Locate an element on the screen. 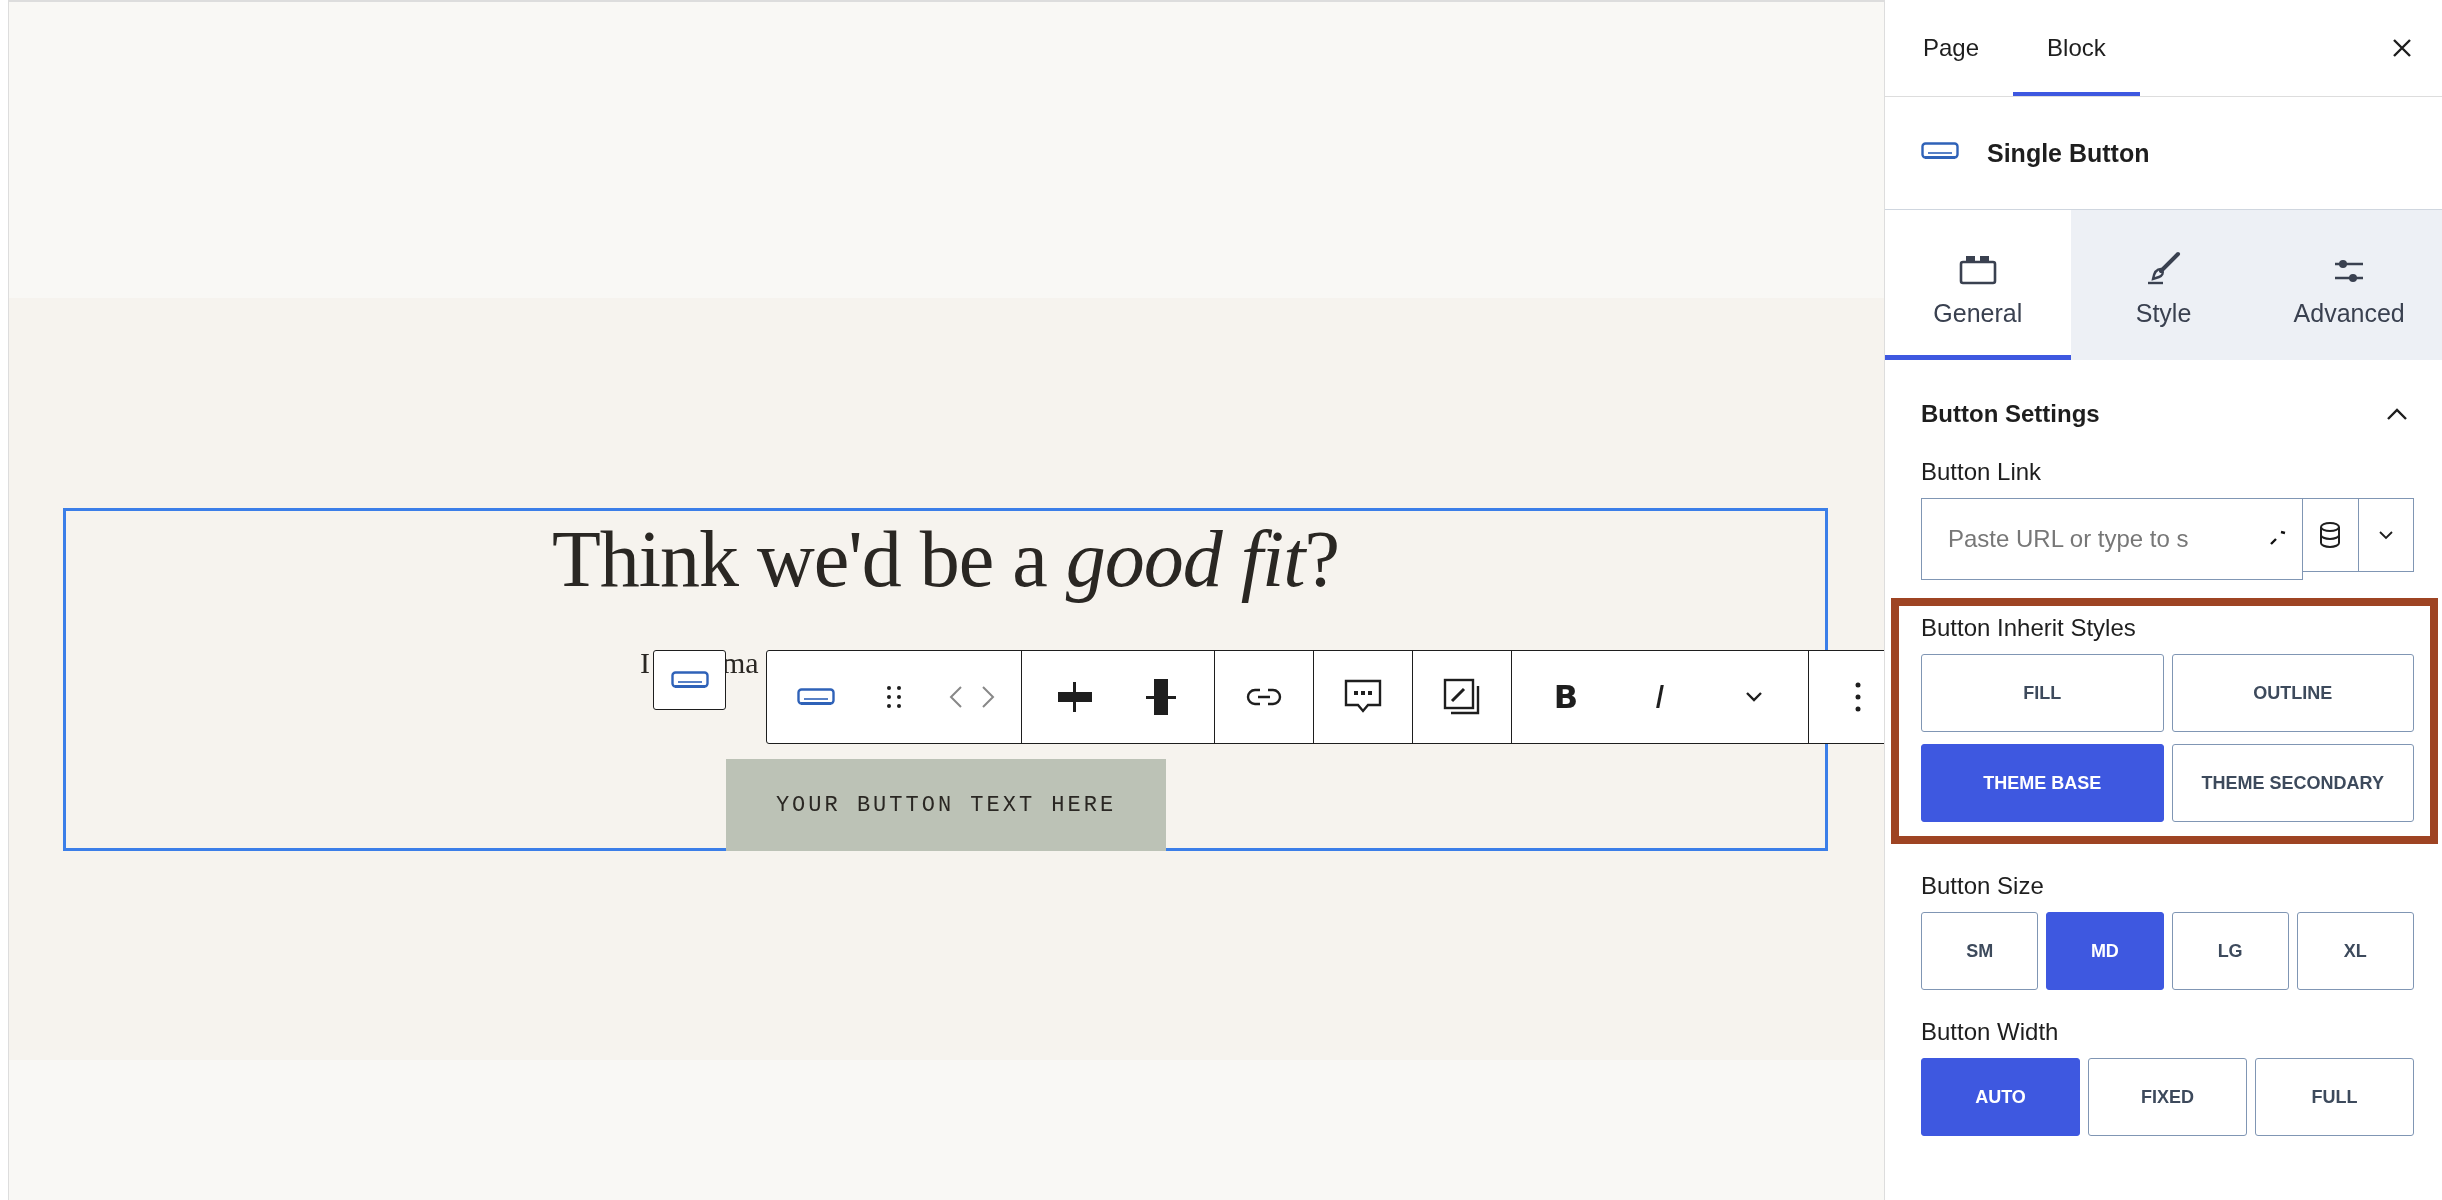 The image size is (2442, 1200). option-button: XL is located at coordinates (2355, 951).